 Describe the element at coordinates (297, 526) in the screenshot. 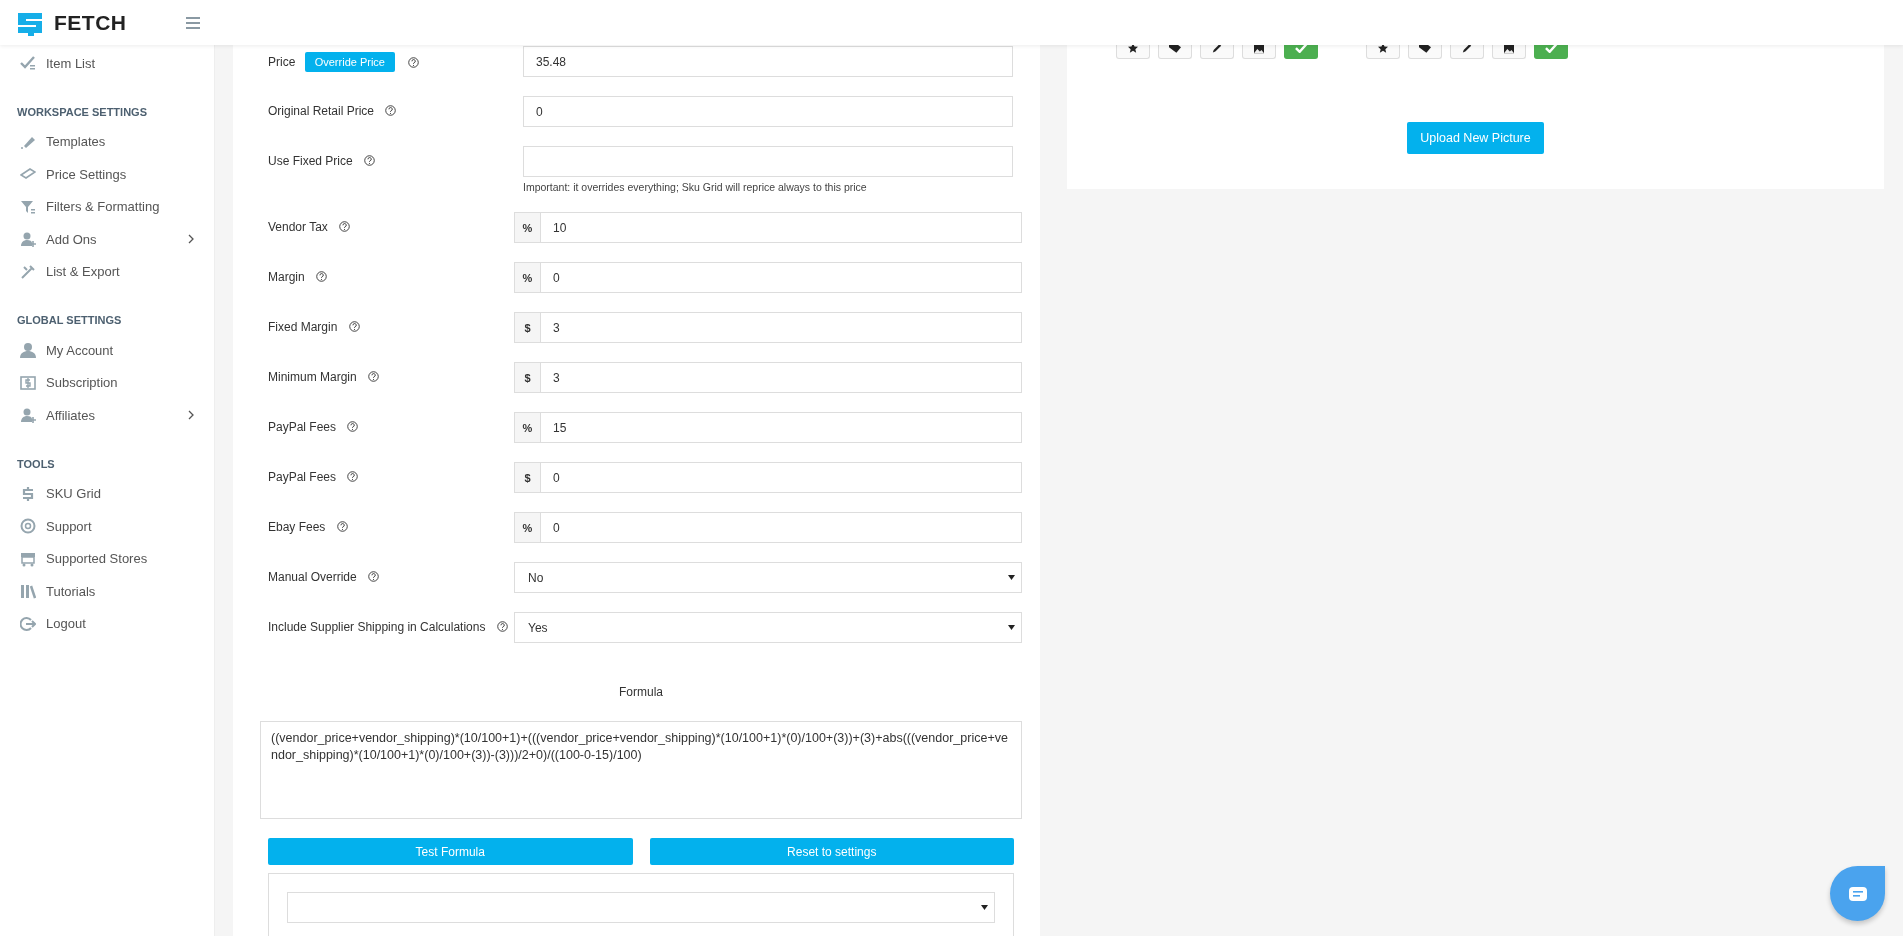

I see `field-label: Ebay Fees` at that location.